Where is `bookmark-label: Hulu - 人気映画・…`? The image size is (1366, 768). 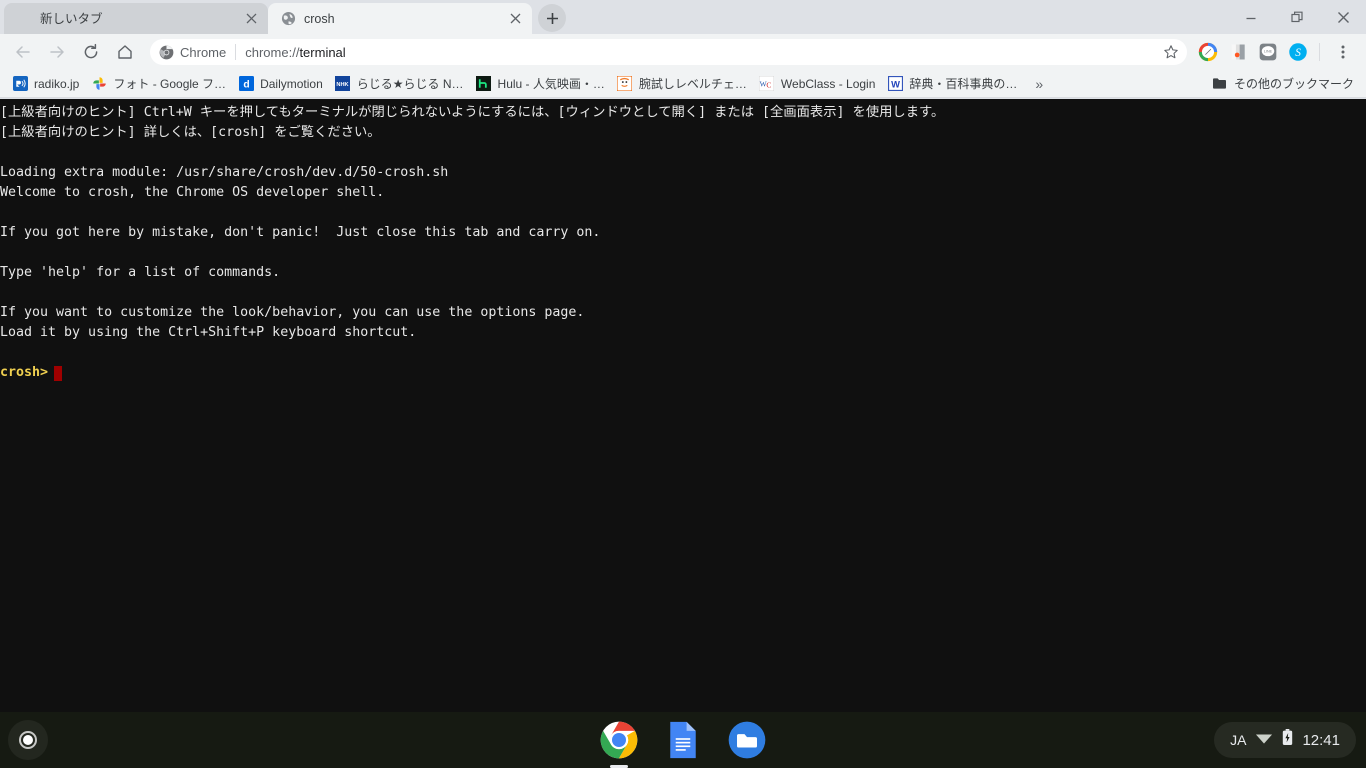 bookmark-label: Hulu - 人気映画・… is located at coordinates (551, 84).